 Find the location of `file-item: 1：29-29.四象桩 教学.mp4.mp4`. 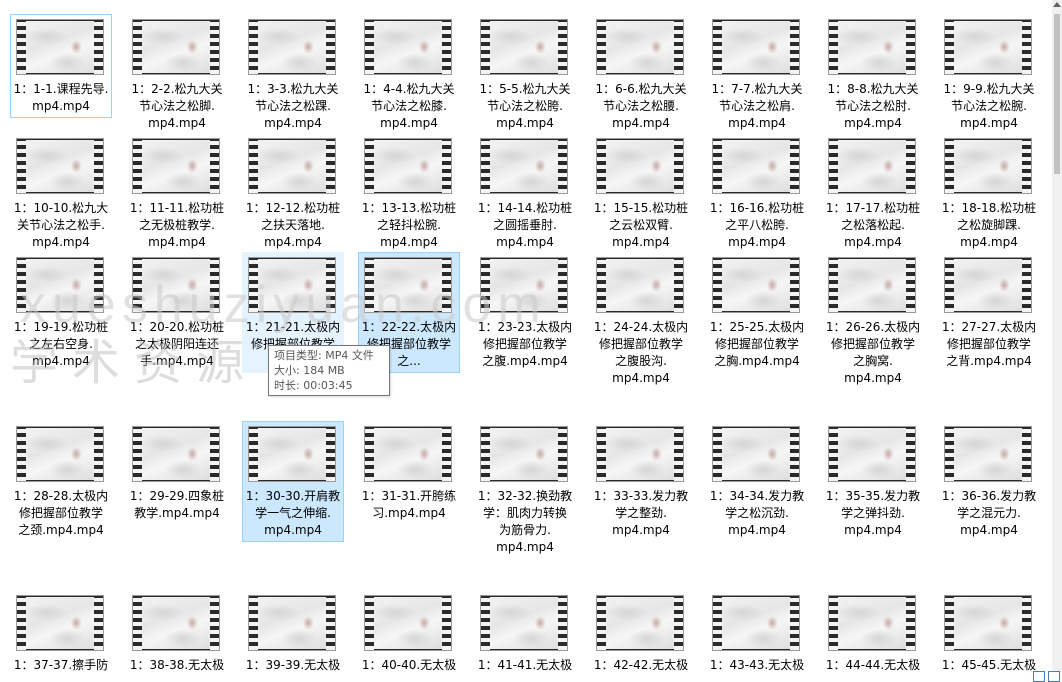

file-item: 1：29-29.四象桩 教学.mp4.mp4 is located at coordinates (177, 473).